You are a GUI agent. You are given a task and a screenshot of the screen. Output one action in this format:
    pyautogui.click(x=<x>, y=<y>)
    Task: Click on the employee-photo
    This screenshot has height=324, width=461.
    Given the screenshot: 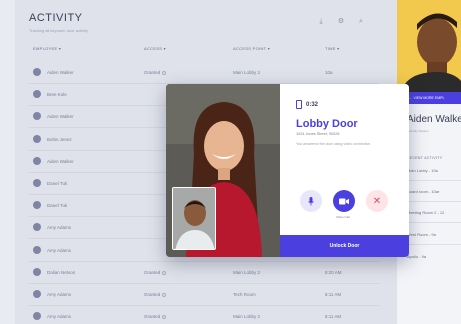 What is the action you would take?
    pyautogui.click(x=429, y=46)
    